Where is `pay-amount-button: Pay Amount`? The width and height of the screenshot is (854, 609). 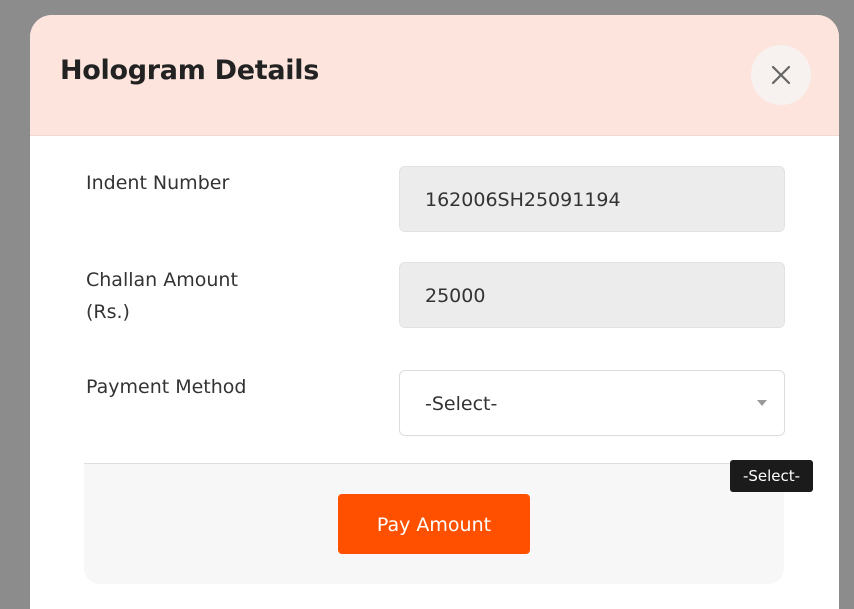
pay-amount-button: Pay Amount is located at coordinates (434, 524).